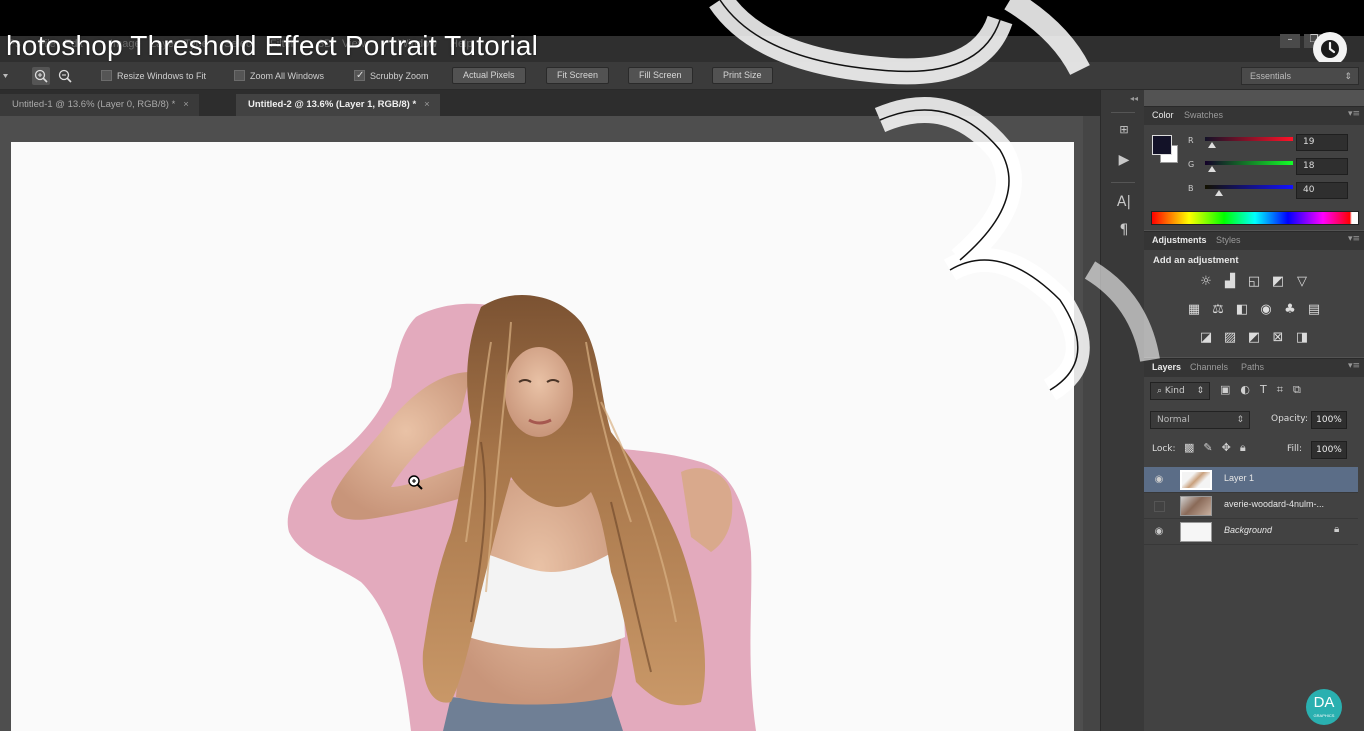 The height and width of the screenshot is (731, 1364). I want to click on invert-icon: ◪, so click(1206, 338).